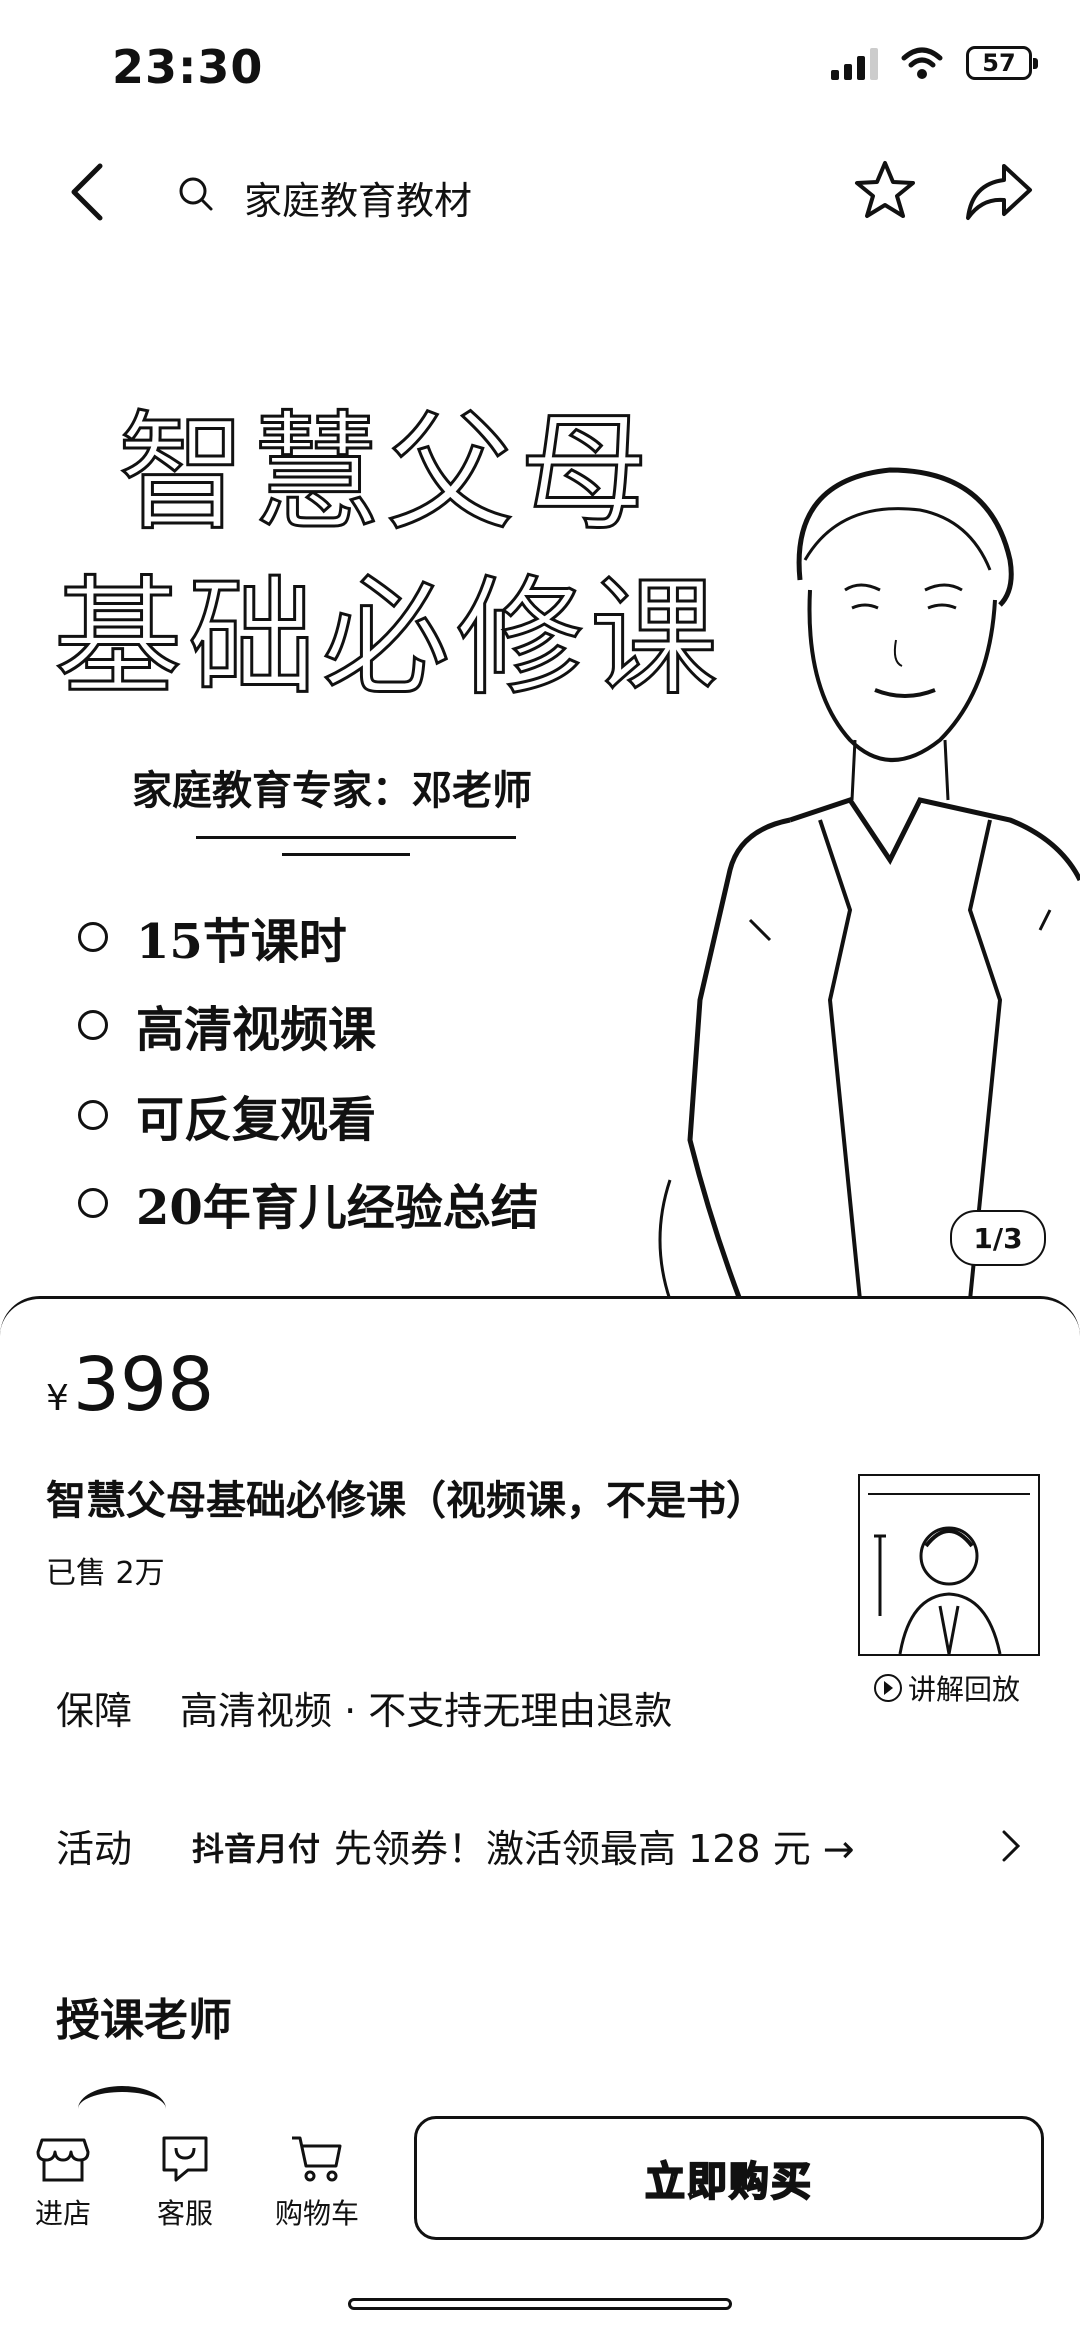 The height and width of the screenshot is (2337, 1080). Describe the element at coordinates (885, 191) in the screenshot. I see `favorite-star-icon` at that location.